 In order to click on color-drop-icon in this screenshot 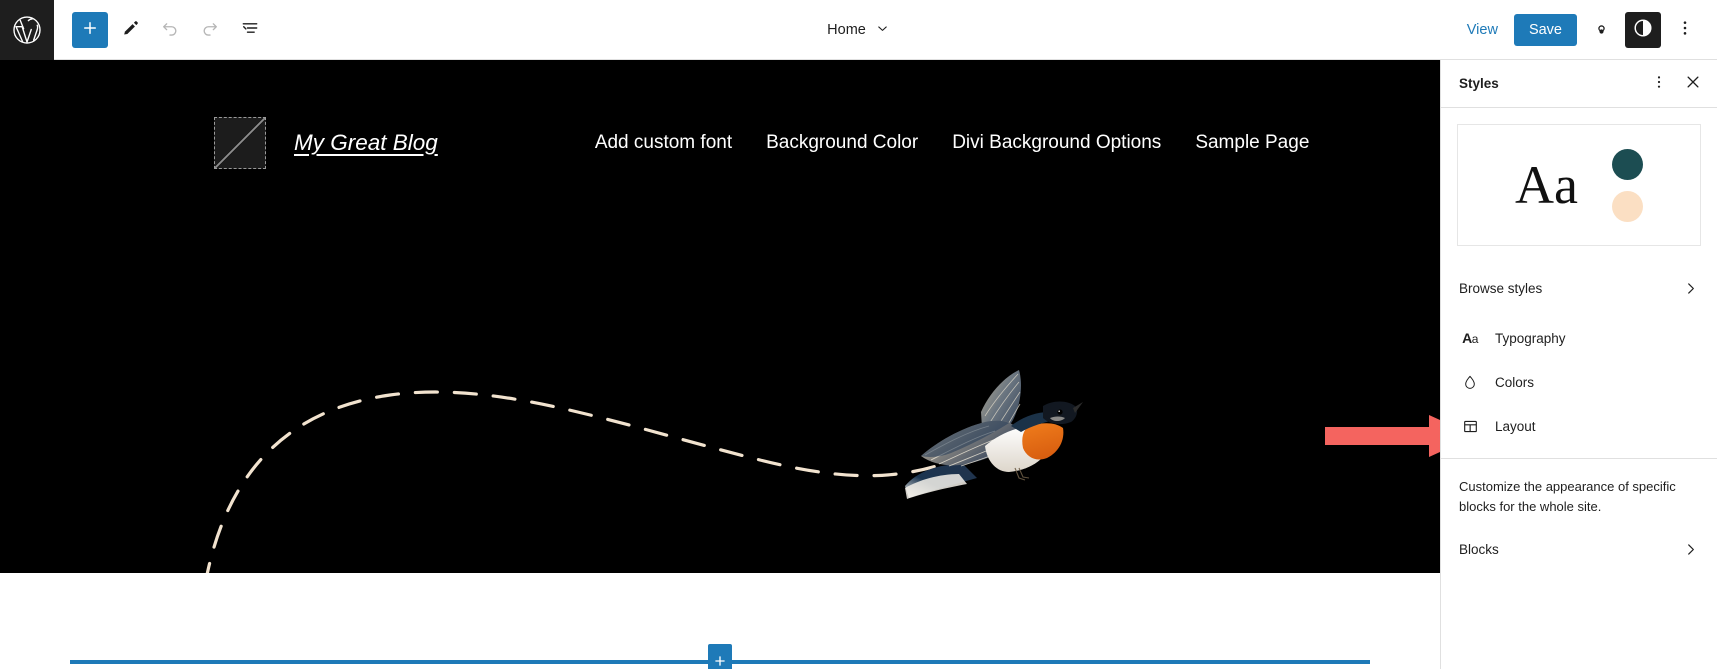, I will do `click(1470, 382)`.